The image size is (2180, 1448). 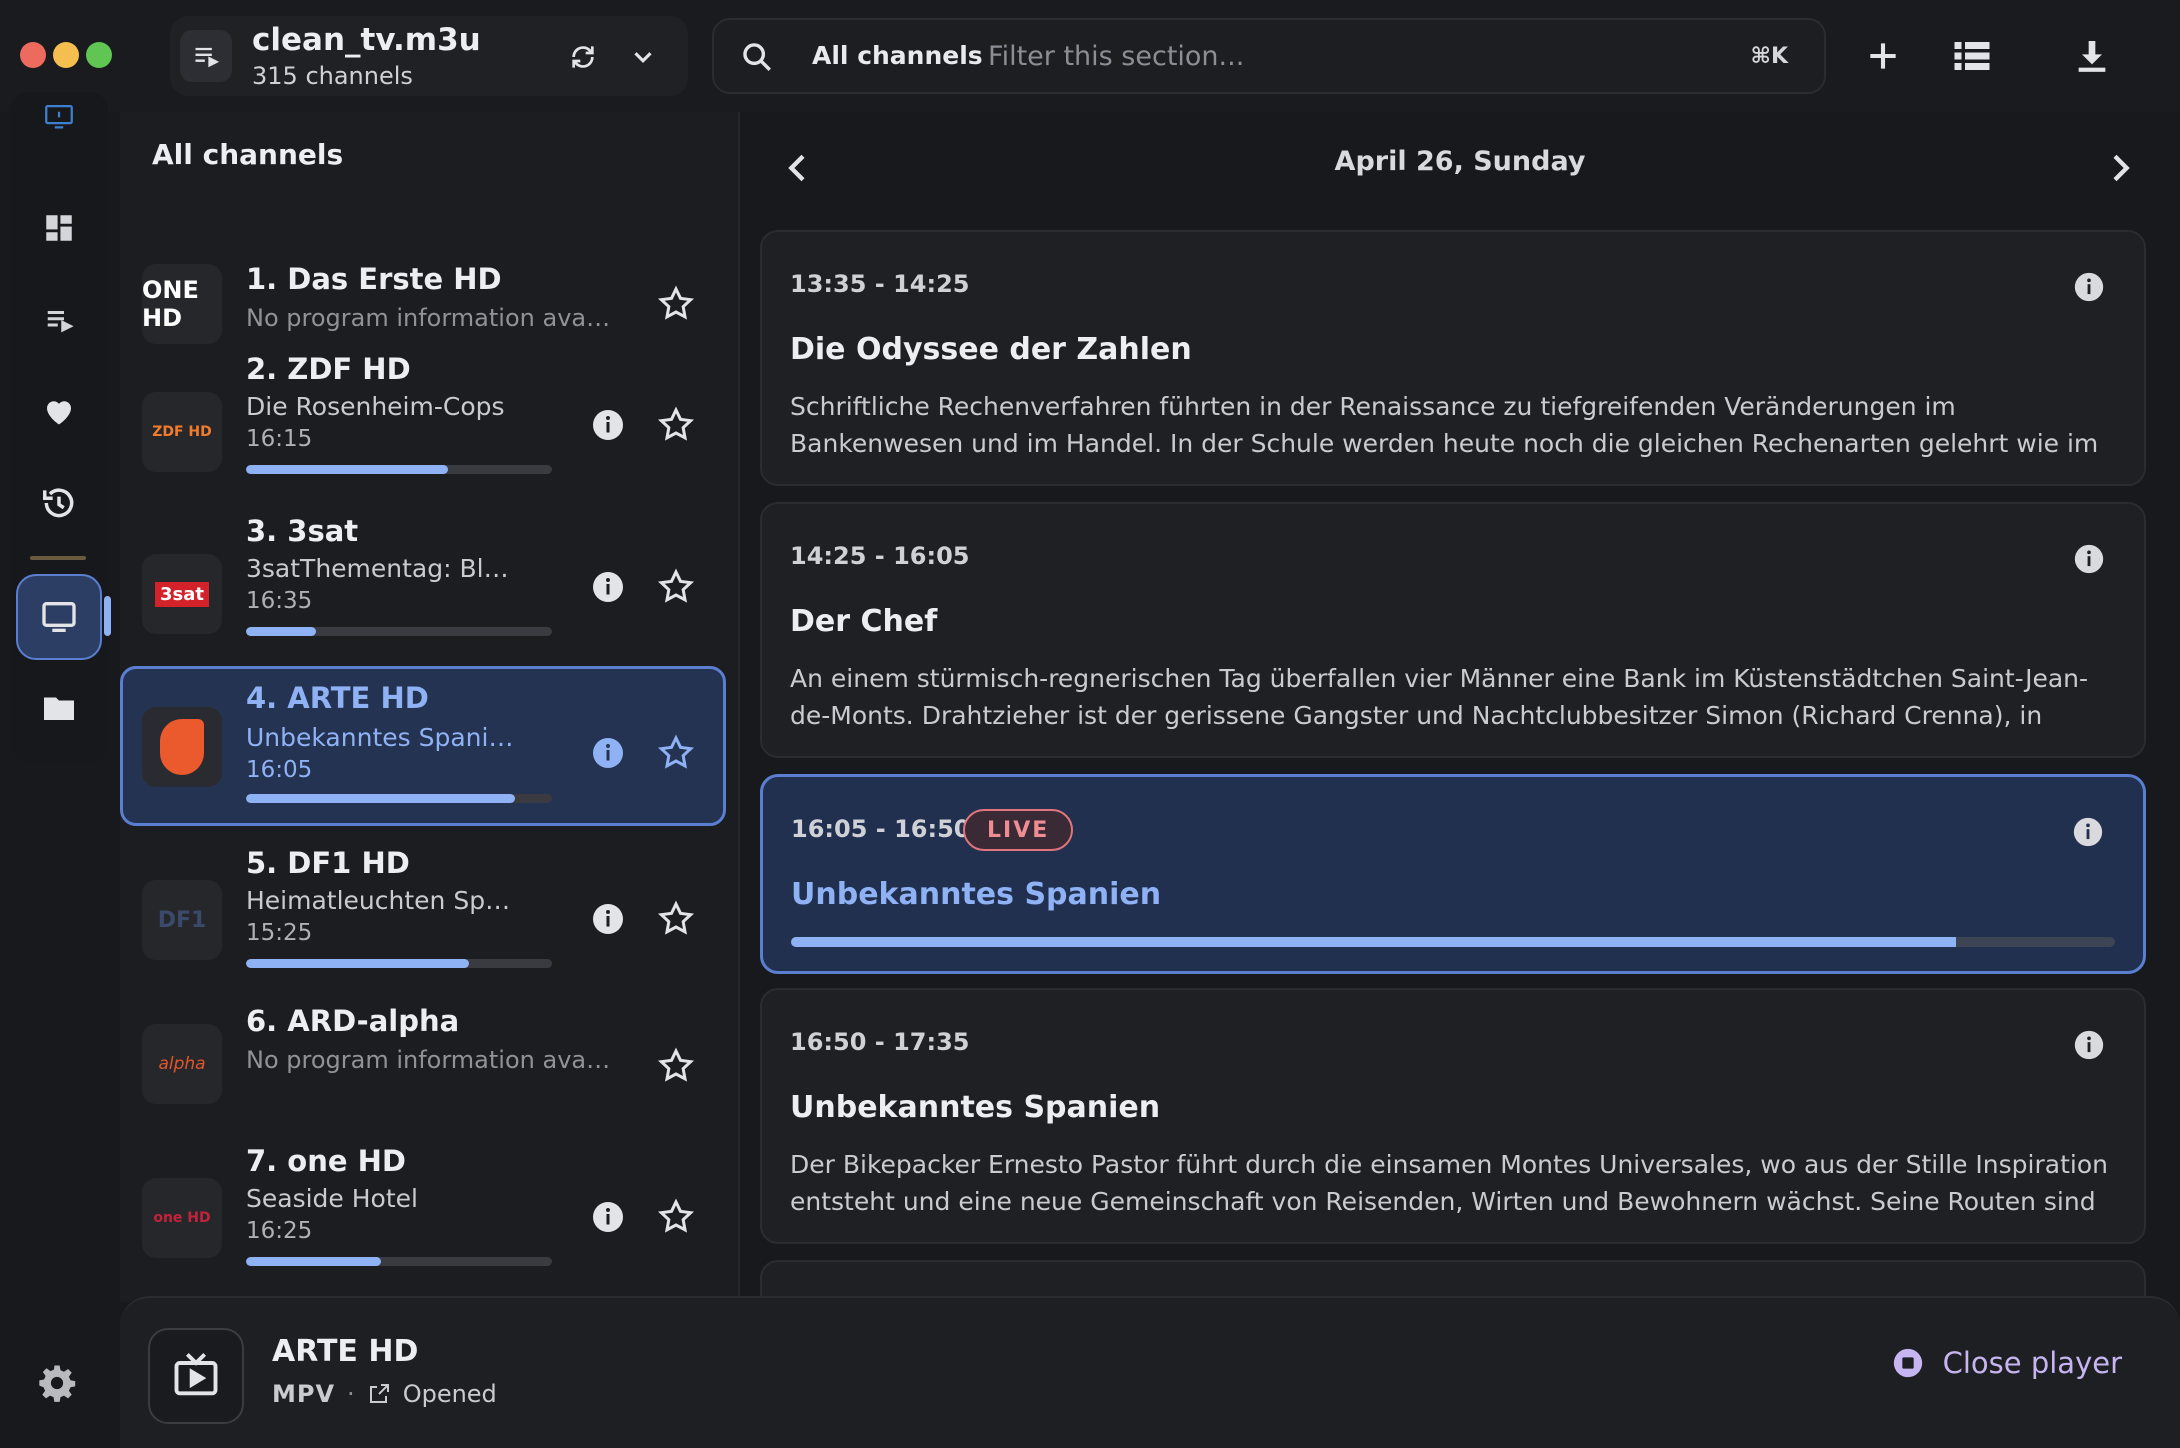 I want to click on channel-logo: arte, so click(x=182, y=747).